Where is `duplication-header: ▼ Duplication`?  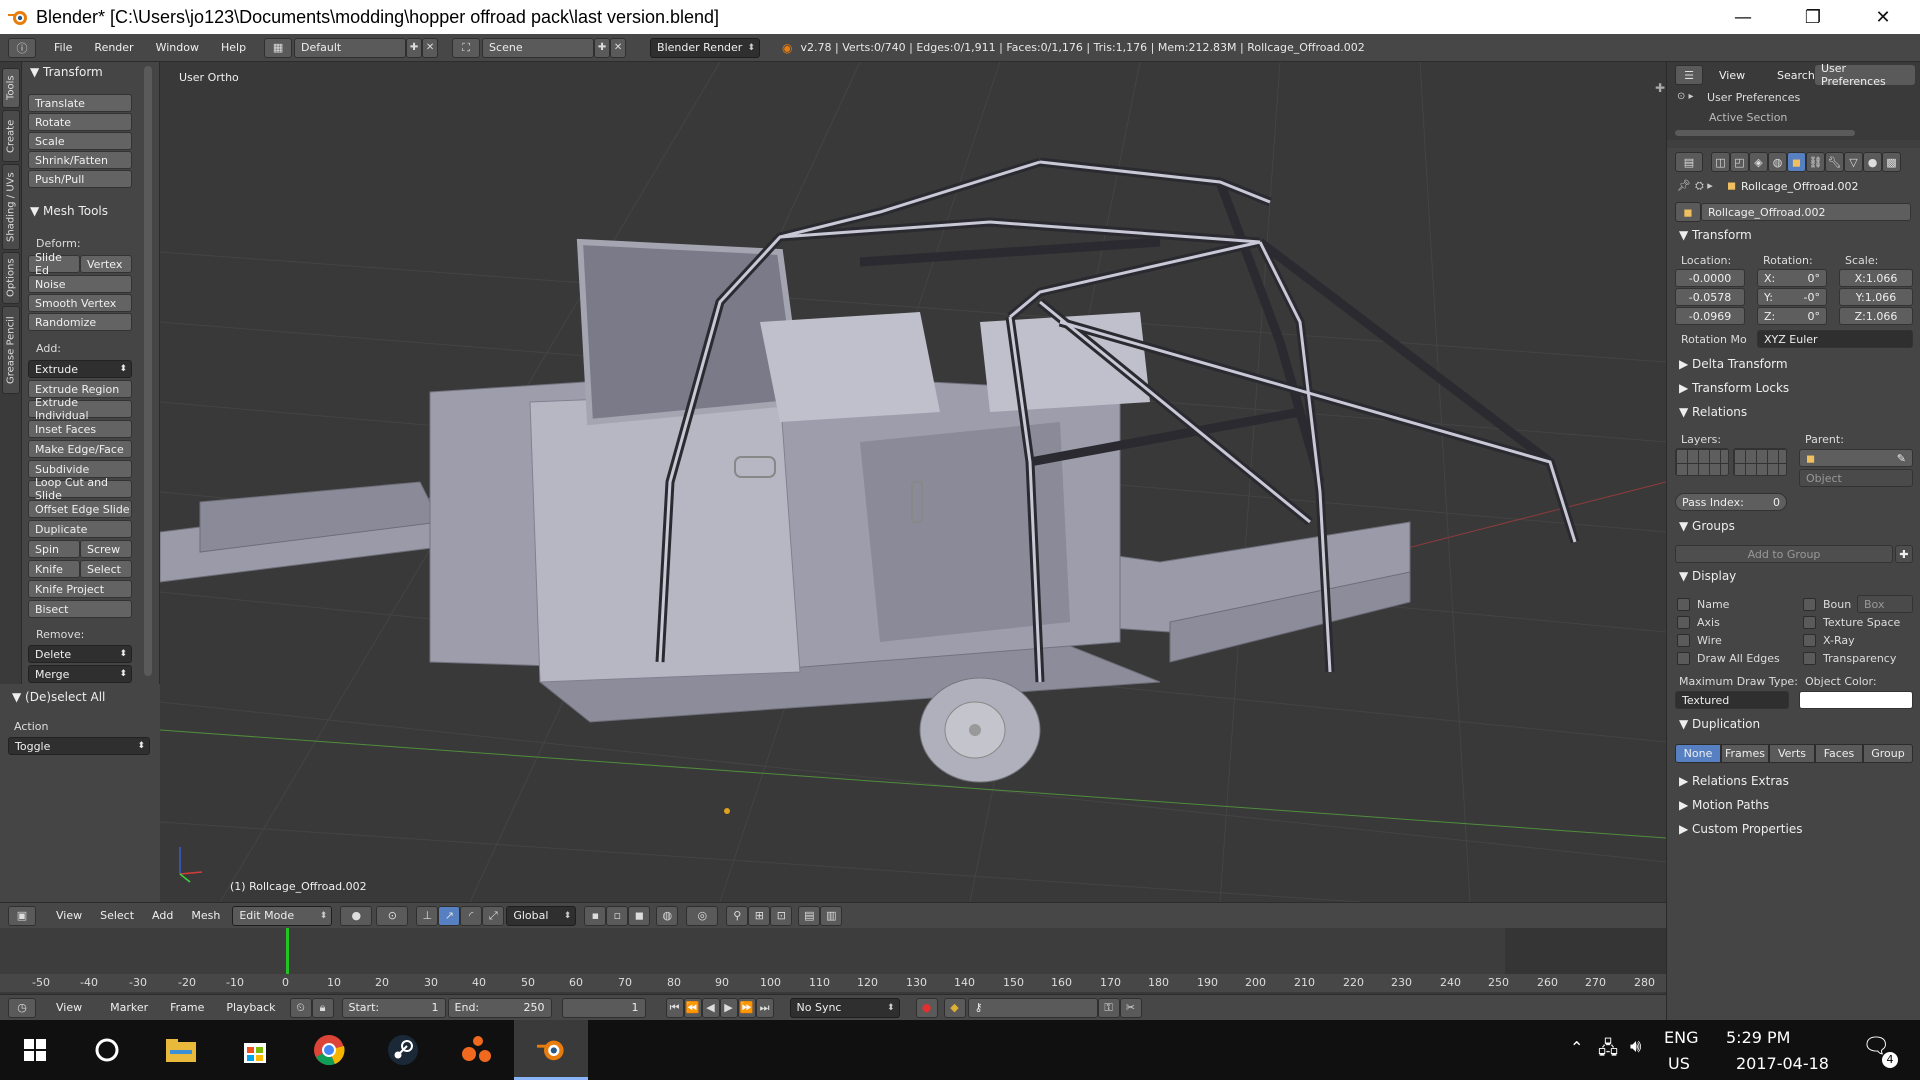 duplication-header: ▼ Duplication is located at coordinates (1719, 724).